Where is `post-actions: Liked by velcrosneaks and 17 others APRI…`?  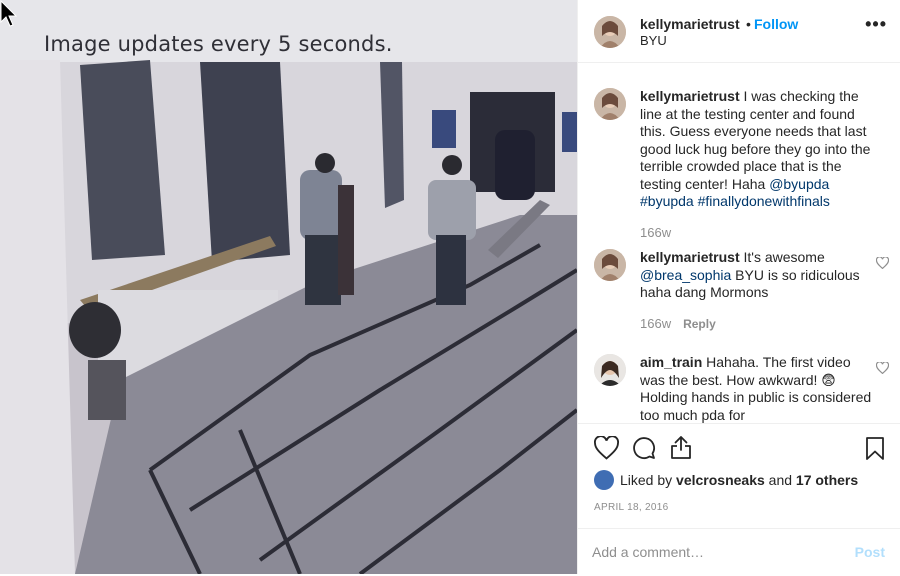
post-actions: Liked by velcrosneaks and 17 others APRI… is located at coordinates (739, 499).